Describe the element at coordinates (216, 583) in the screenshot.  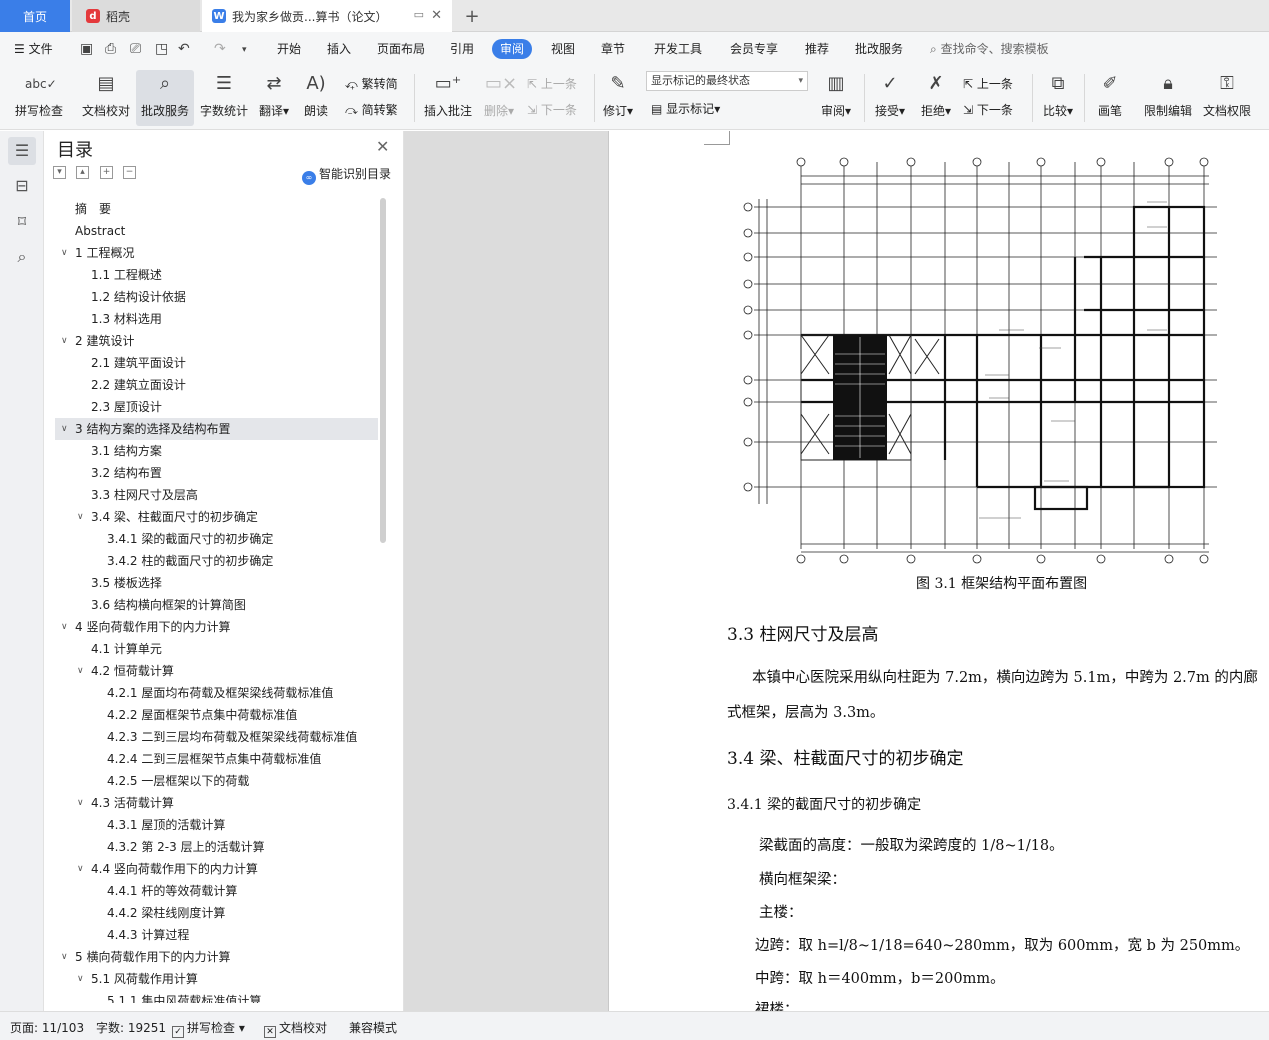
I see `toc-item: 3.5 楼板选择` at that location.